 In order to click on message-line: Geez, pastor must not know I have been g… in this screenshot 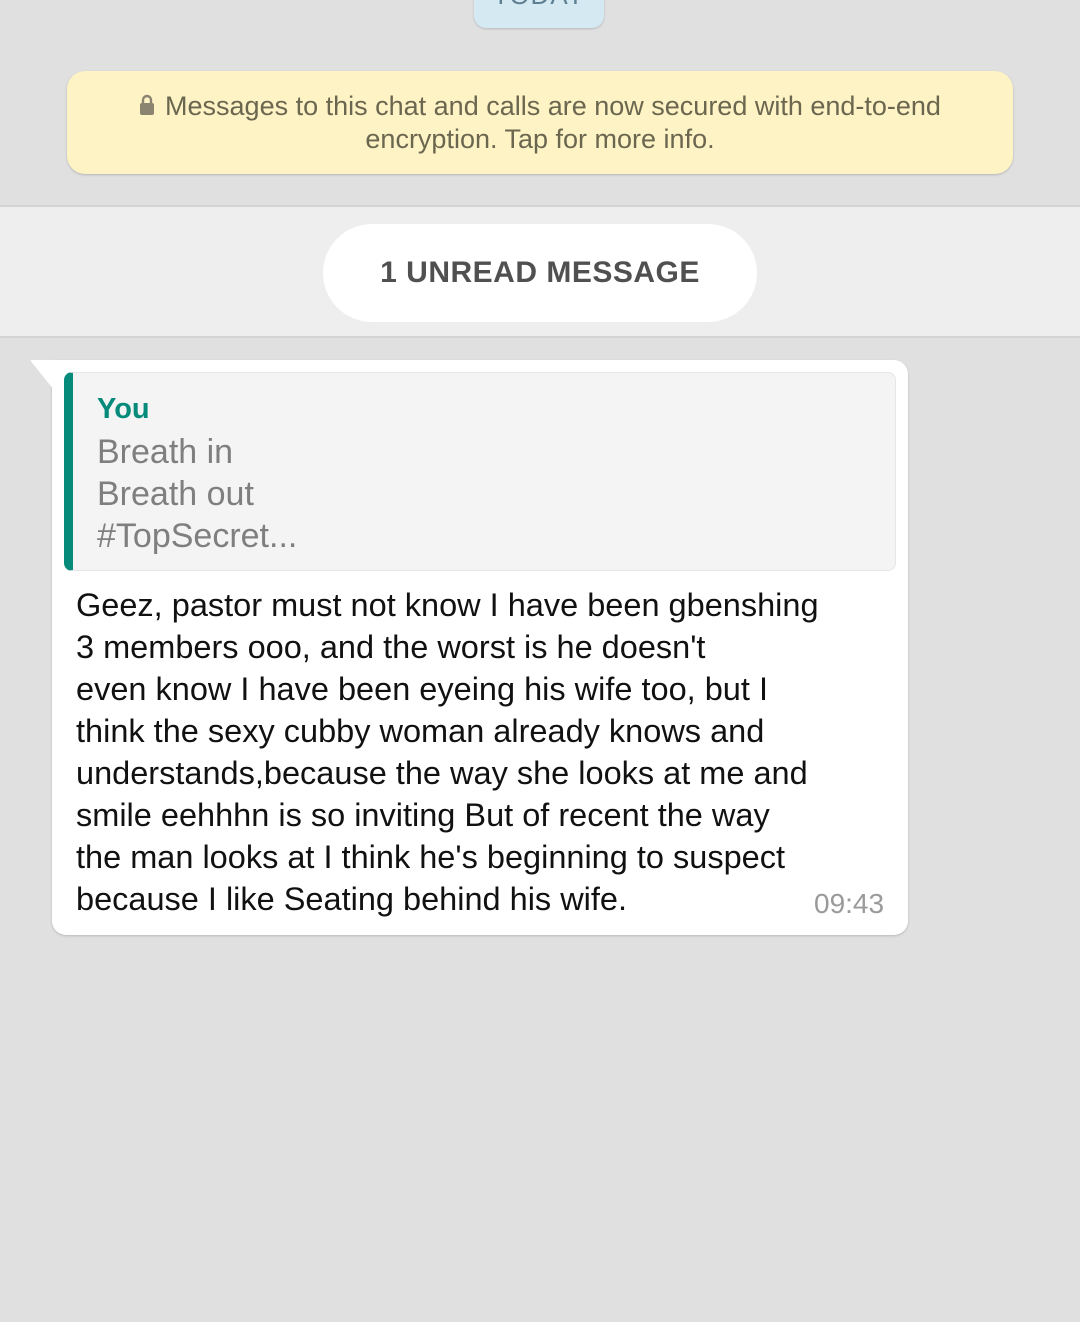, I will do `click(447, 605)`.